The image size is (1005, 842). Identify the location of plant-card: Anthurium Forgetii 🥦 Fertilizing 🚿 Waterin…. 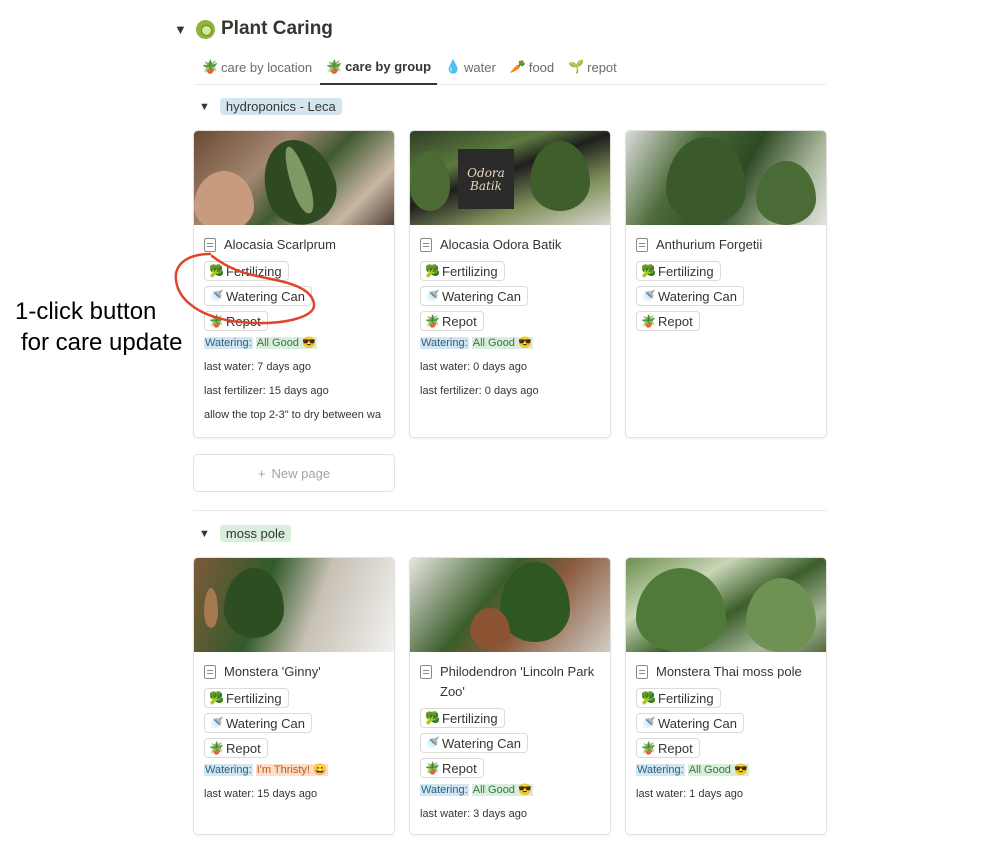
(726, 284).